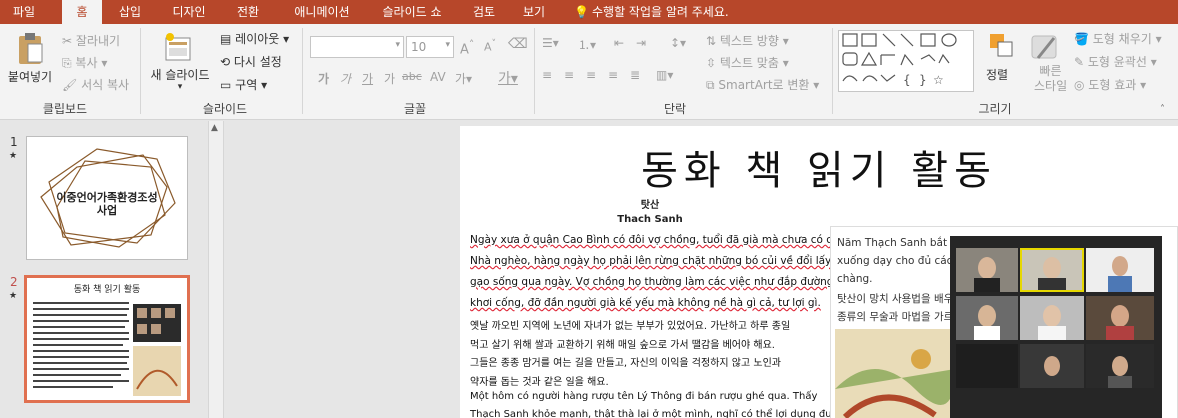 The height and width of the screenshot is (418, 1178). What do you see at coordinates (415, 109) in the screenshot?
I see `font-group-label: 글꼴` at bounding box center [415, 109].